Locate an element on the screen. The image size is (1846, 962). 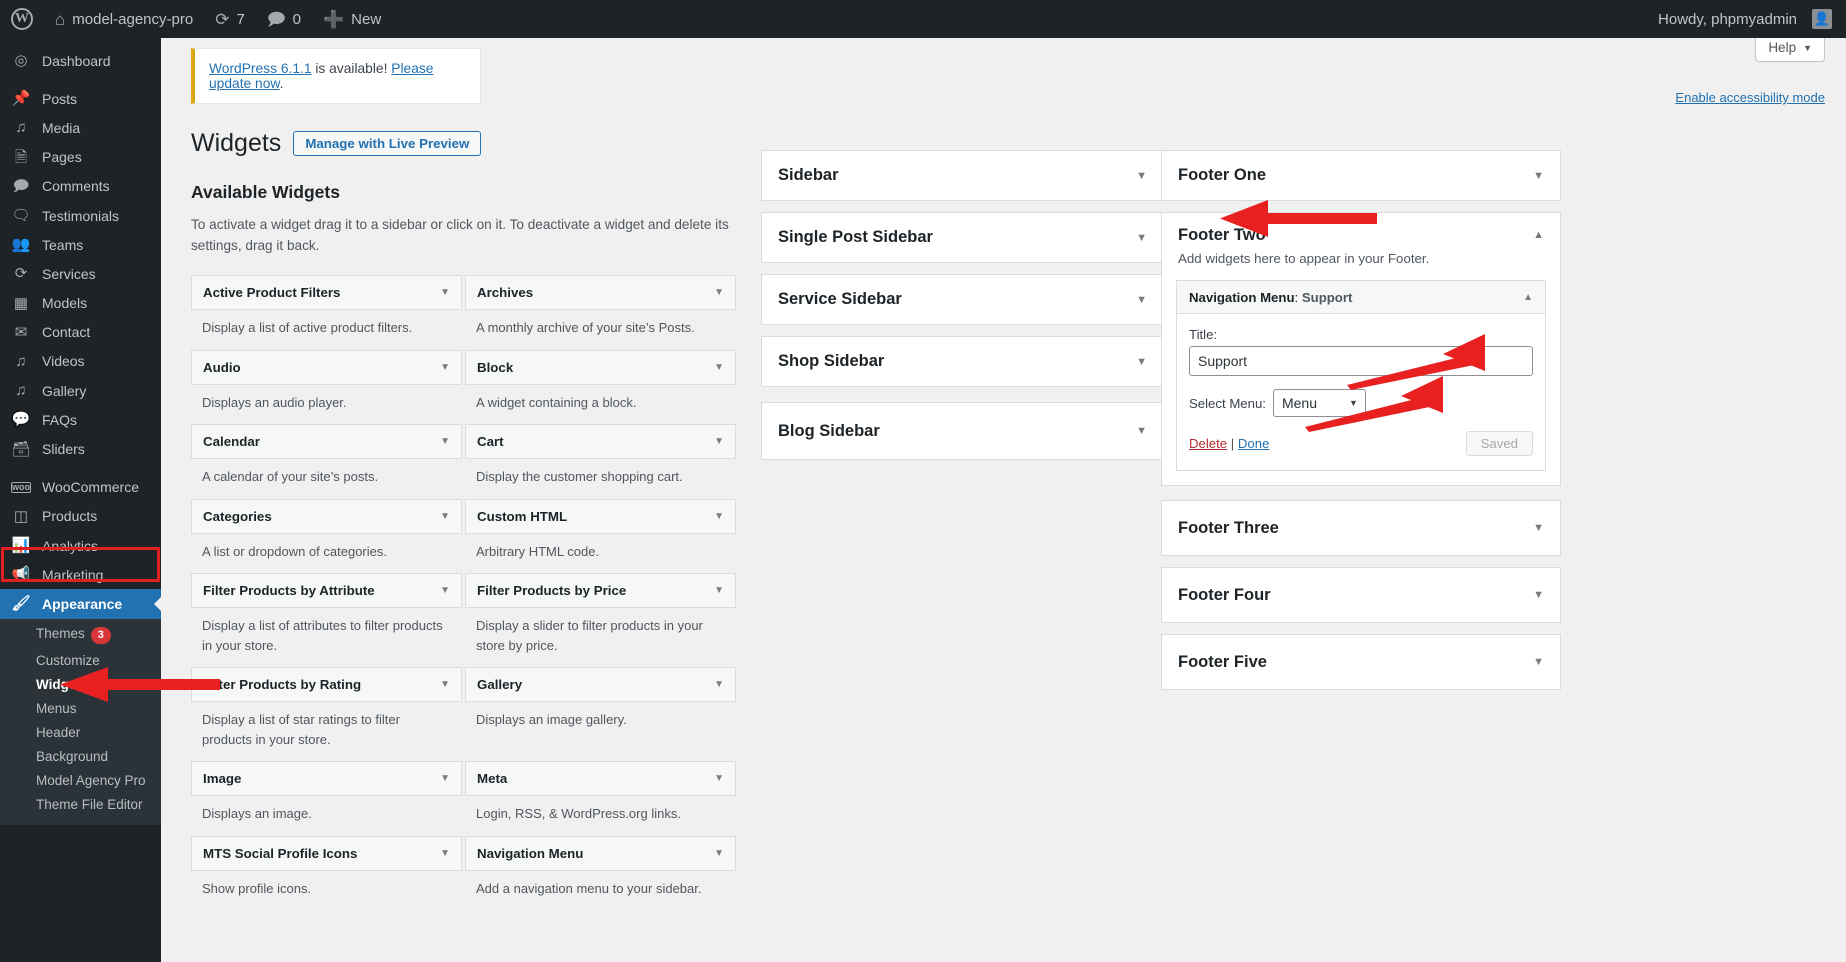
enable-accessibility-mode-link: Enable accessibility mode is located at coordinates (1750, 97).